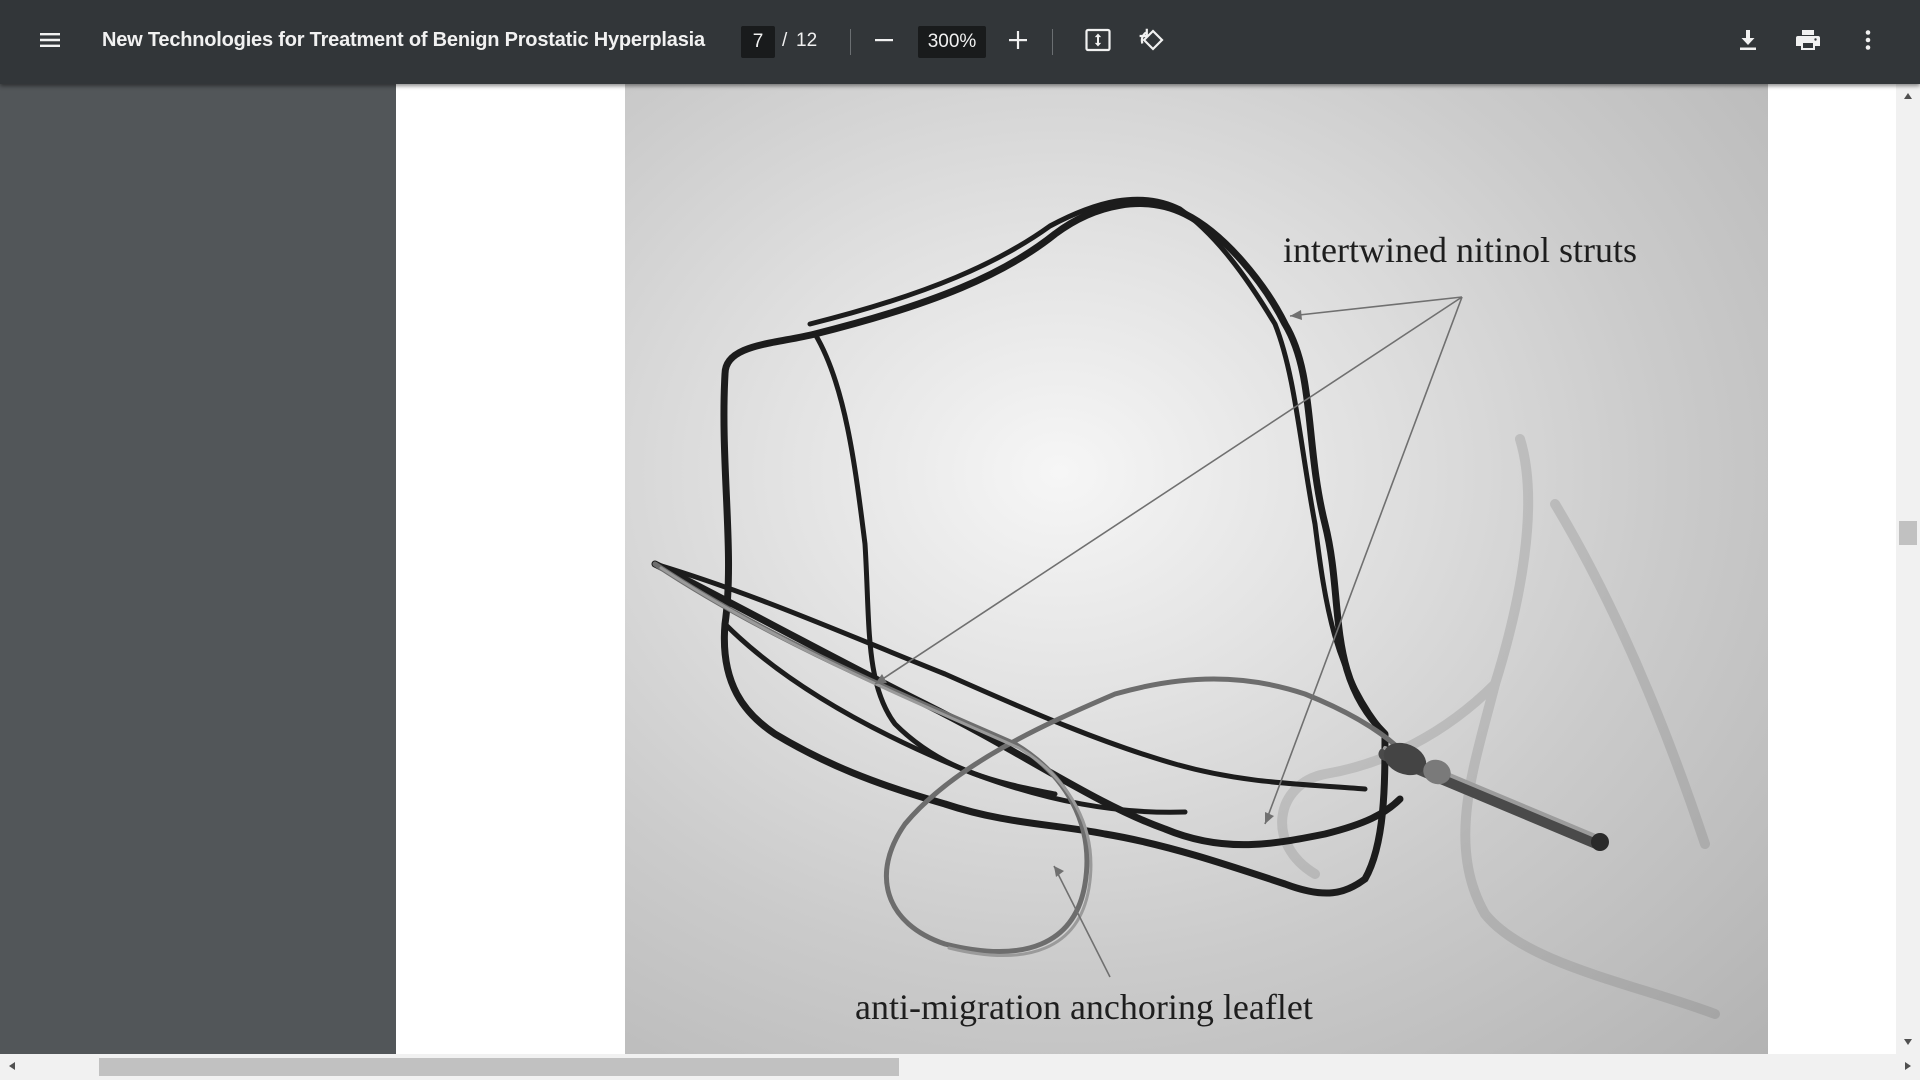 This screenshot has width=1920, height=1080. I want to click on print-button, so click(1808, 42).